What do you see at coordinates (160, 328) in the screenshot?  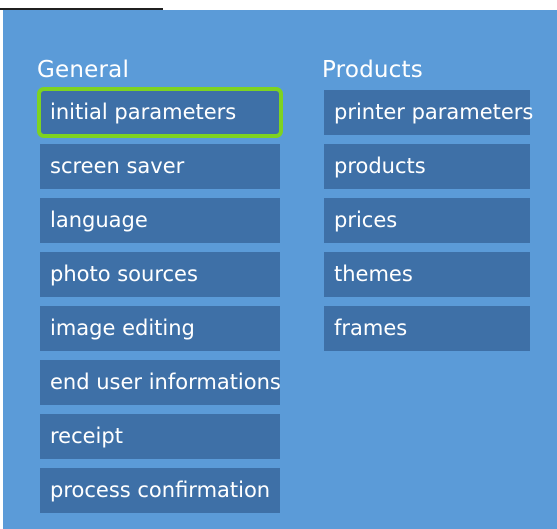 I see `tile-image-editing: image editing` at bounding box center [160, 328].